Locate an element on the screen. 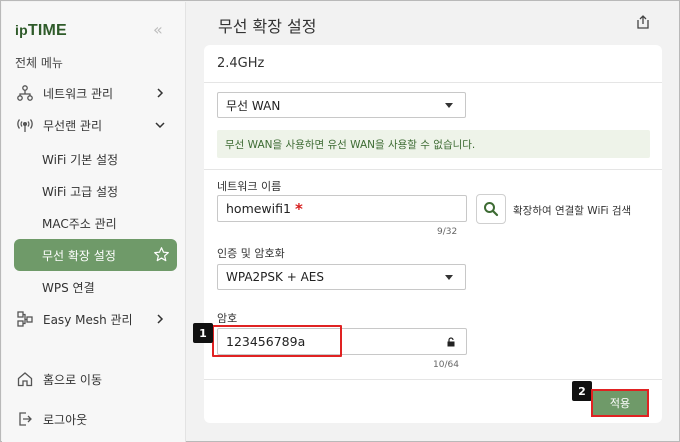  band-label: 2.4GHz is located at coordinates (241, 63).